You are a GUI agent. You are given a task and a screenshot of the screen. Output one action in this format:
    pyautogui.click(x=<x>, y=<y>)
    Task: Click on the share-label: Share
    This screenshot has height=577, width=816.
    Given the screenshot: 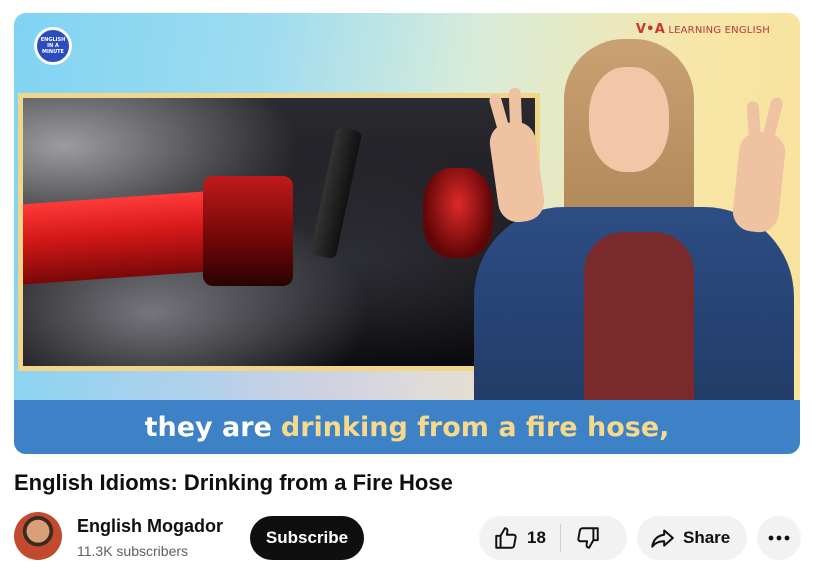 What is the action you would take?
    pyautogui.click(x=707, y=537)
    